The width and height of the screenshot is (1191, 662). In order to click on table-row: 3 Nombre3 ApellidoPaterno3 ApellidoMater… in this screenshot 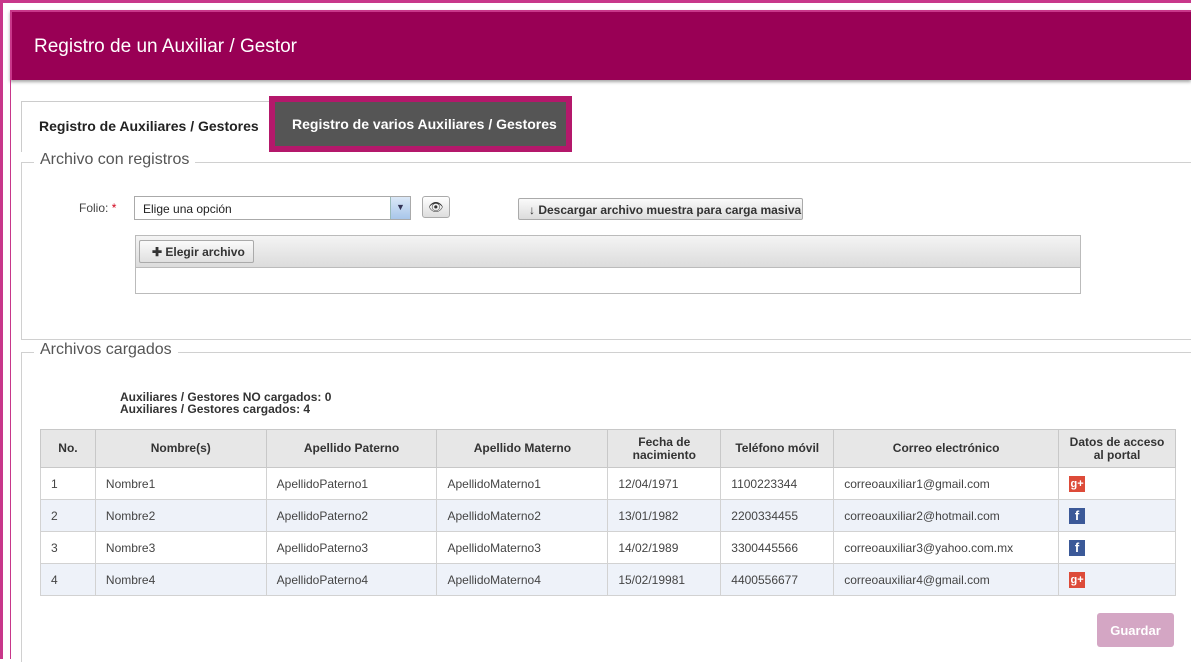, I will do `click(608, 547)`.